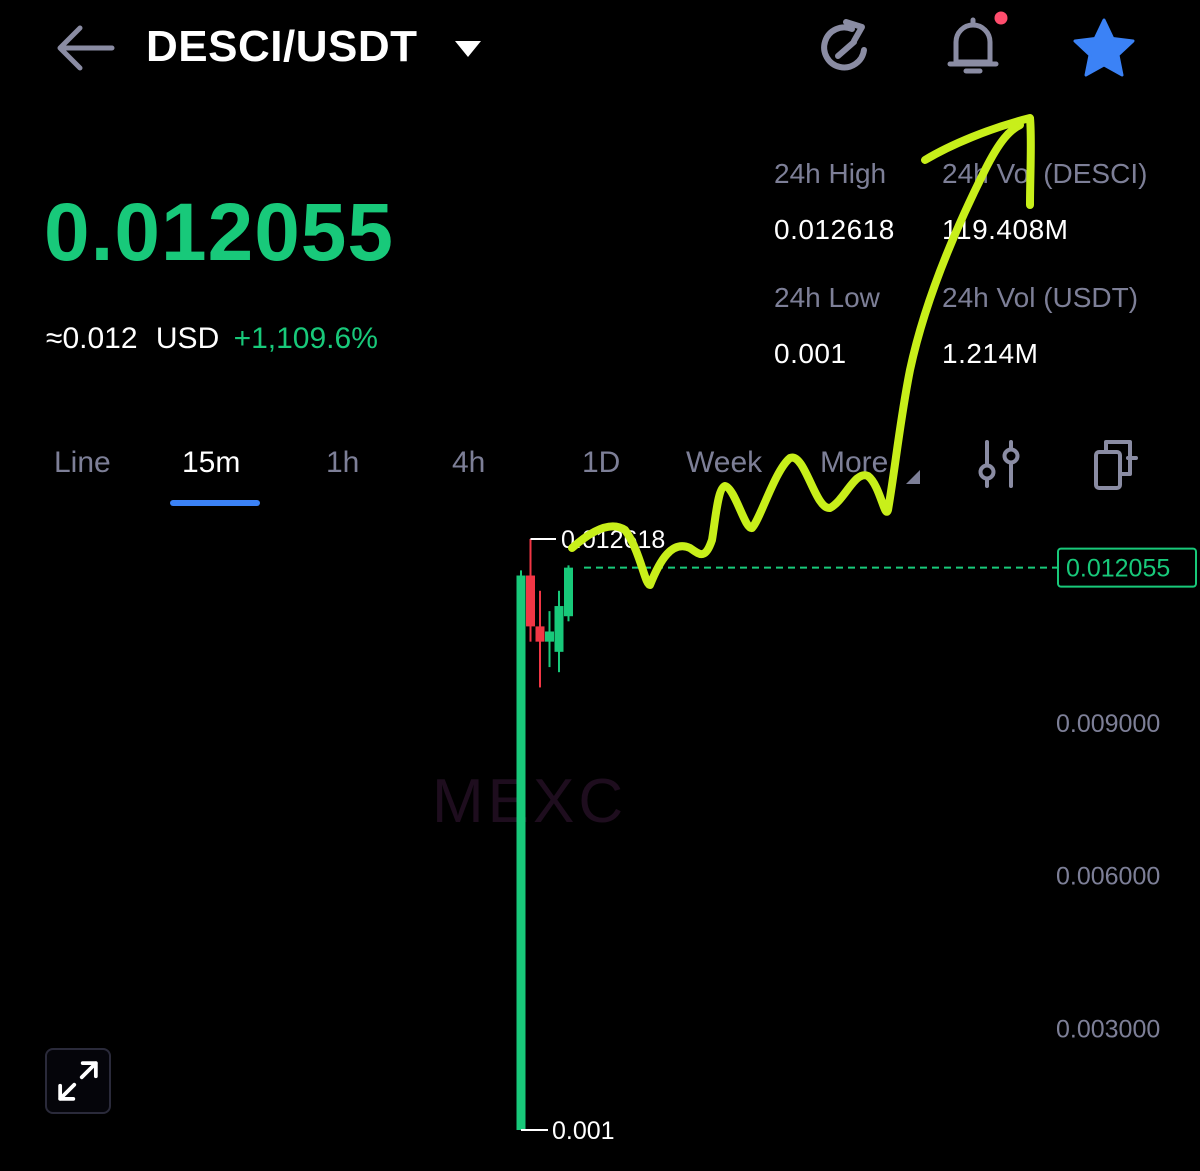 Image resolution: width=1200 pixels, height=1171 pixels. What do you see at coordinates (219, 232) in the screenshot?
I see `last-price: 0.012055` at bounding box center [219, 232].